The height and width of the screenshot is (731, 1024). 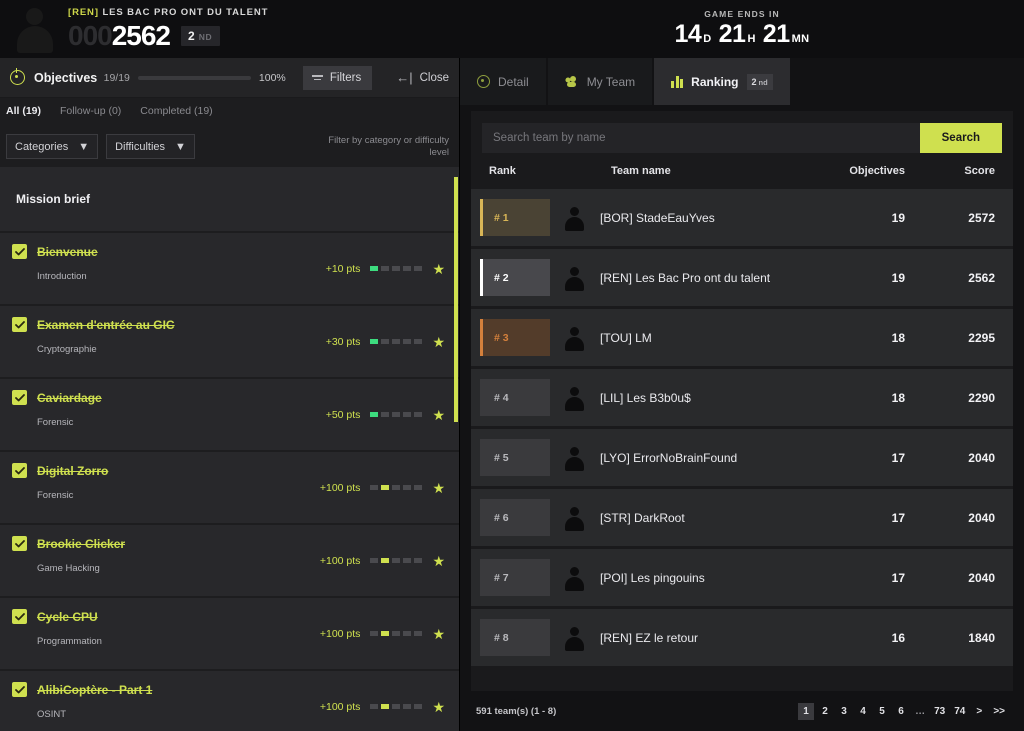 What do you see at coordinates (742, 217) in the screenshot?
I see `table-row: # 1 [BOR] StadeEauYves 19 2572` at bounding box center [742, 217].